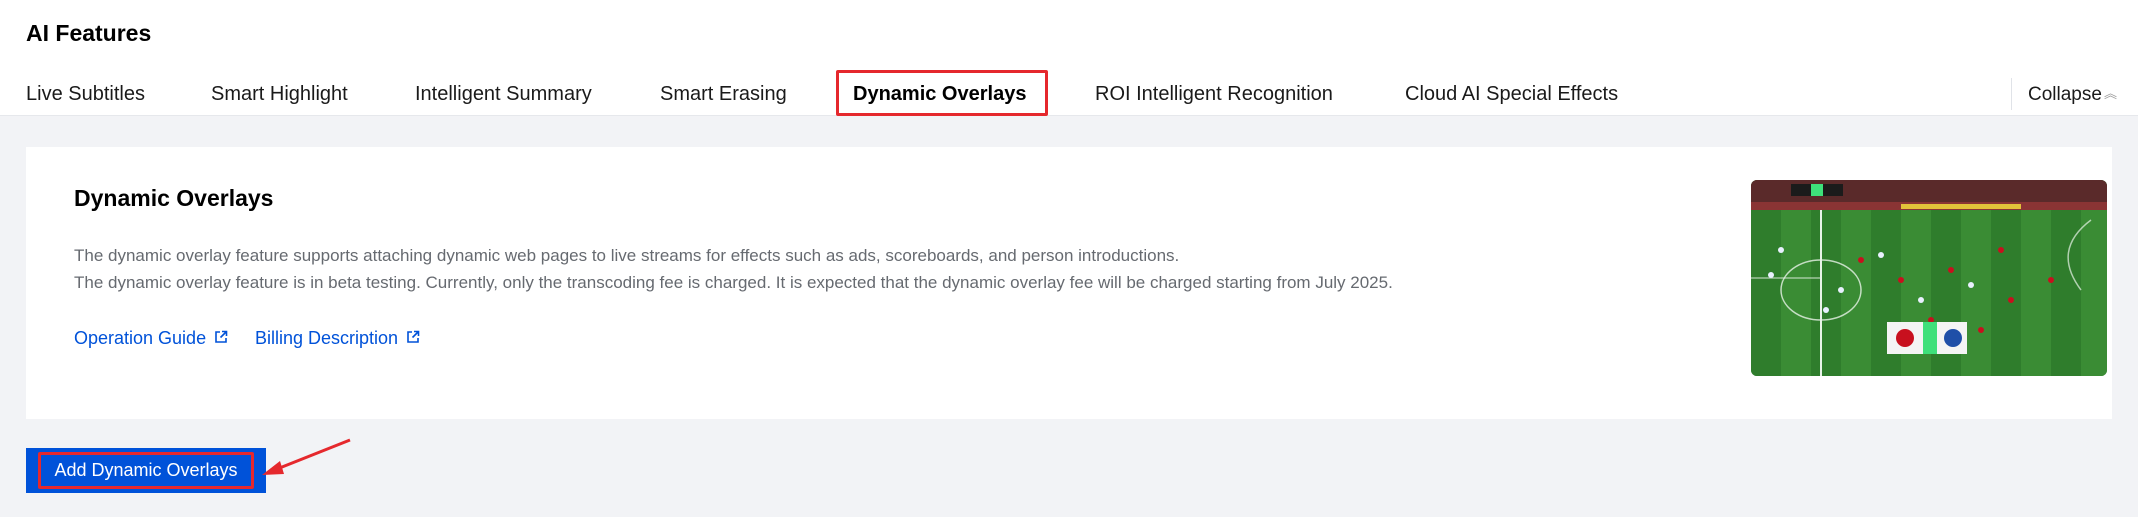 The image size is (2138, 517). I want to click on add-dynamic-overlays-button: Add Dynamic Overlays, so click(146, 470).